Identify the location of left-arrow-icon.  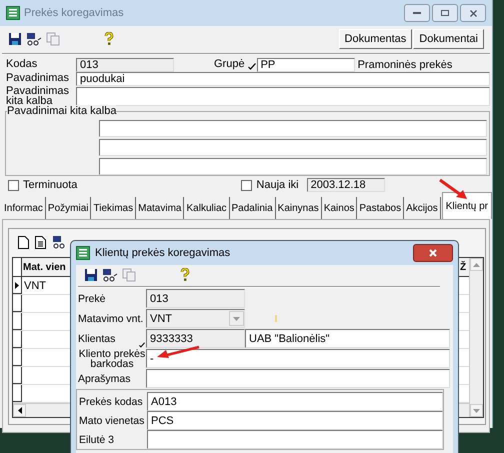
(20, 410).